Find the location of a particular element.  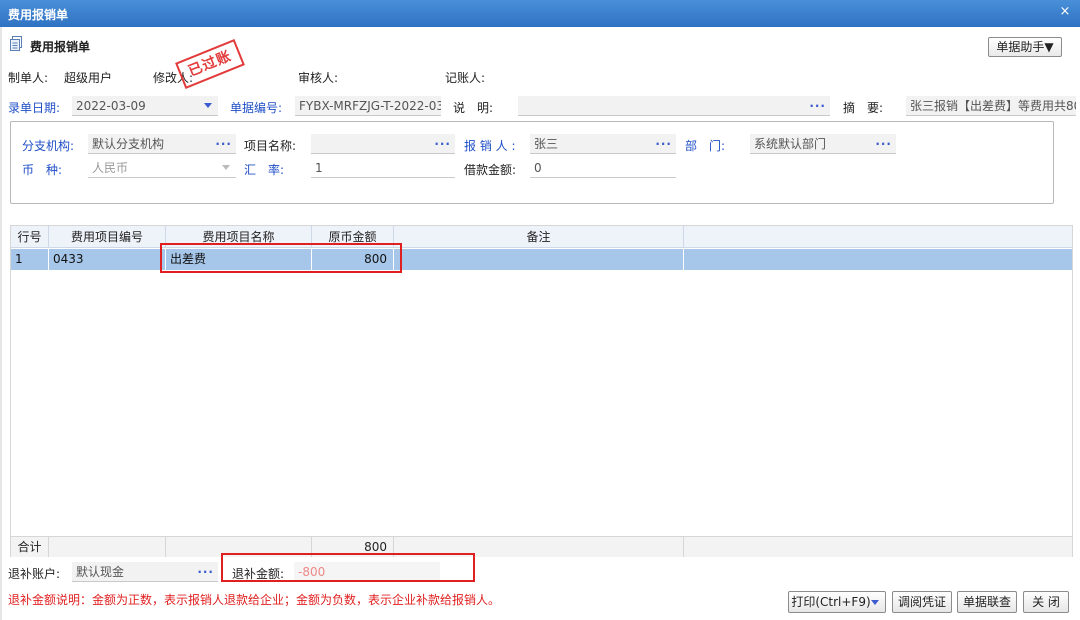

date-label: 录单日期: is located at coordinates (34, 108).